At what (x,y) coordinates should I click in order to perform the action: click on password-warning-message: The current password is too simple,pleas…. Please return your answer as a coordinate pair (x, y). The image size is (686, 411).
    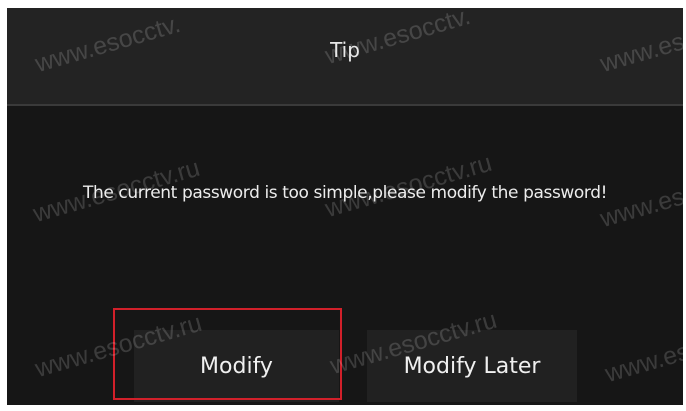
    Looking at the image, I should click on (345, 193).